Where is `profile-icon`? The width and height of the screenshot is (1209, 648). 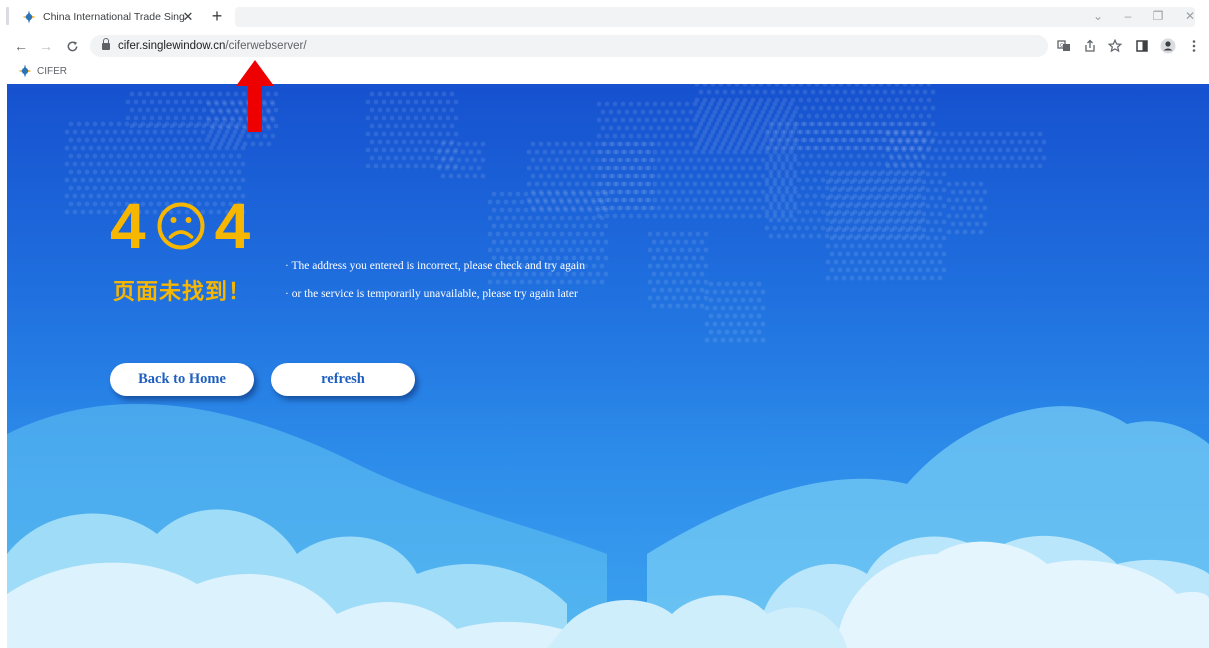
profile-icon is located at coordinates (1168, 46).